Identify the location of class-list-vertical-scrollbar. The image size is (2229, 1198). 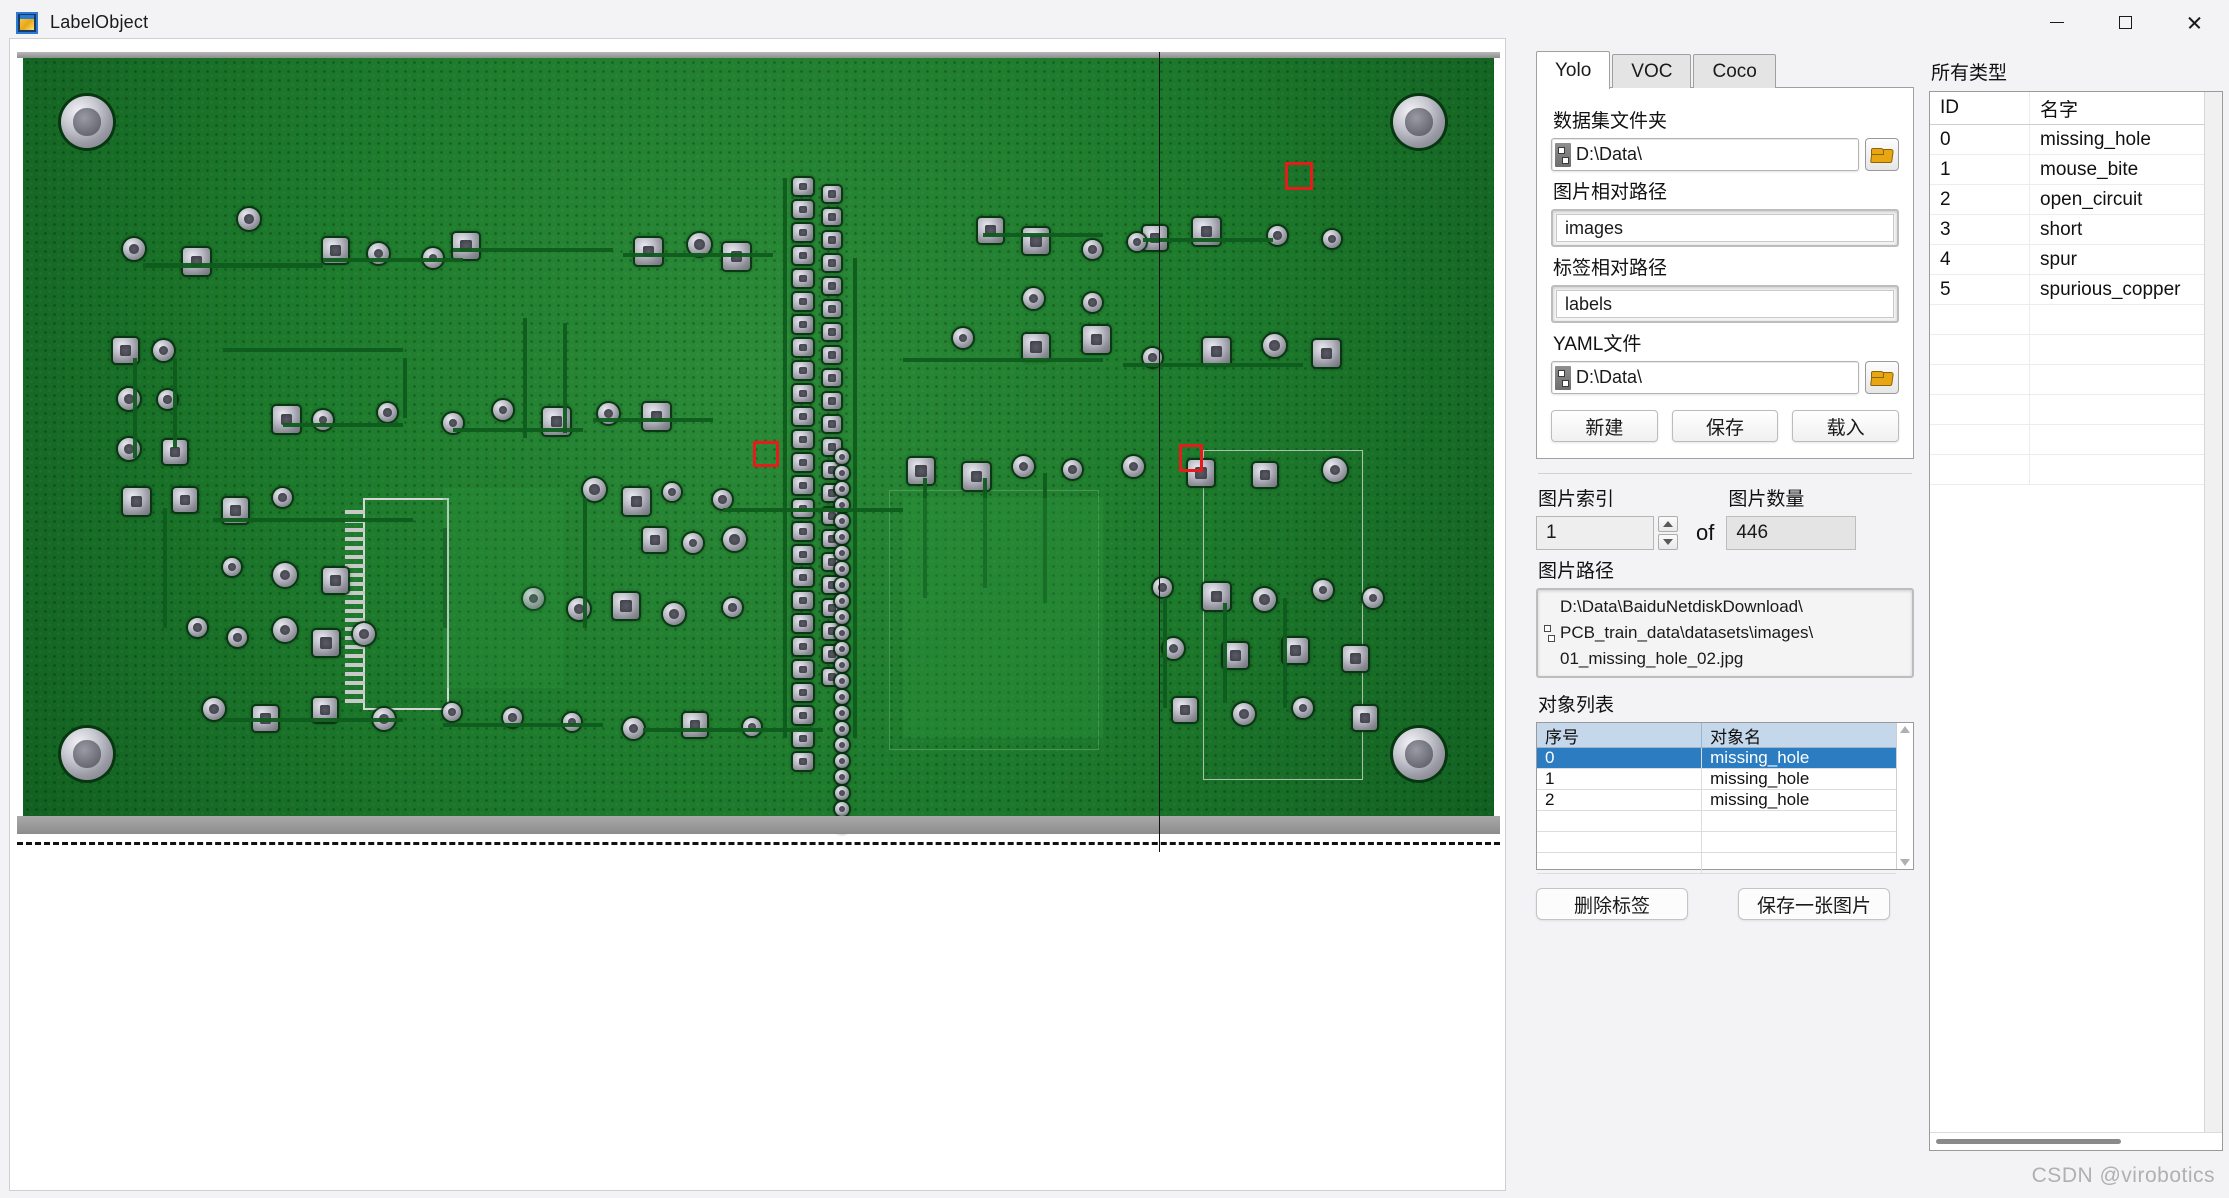
(2213, 612).